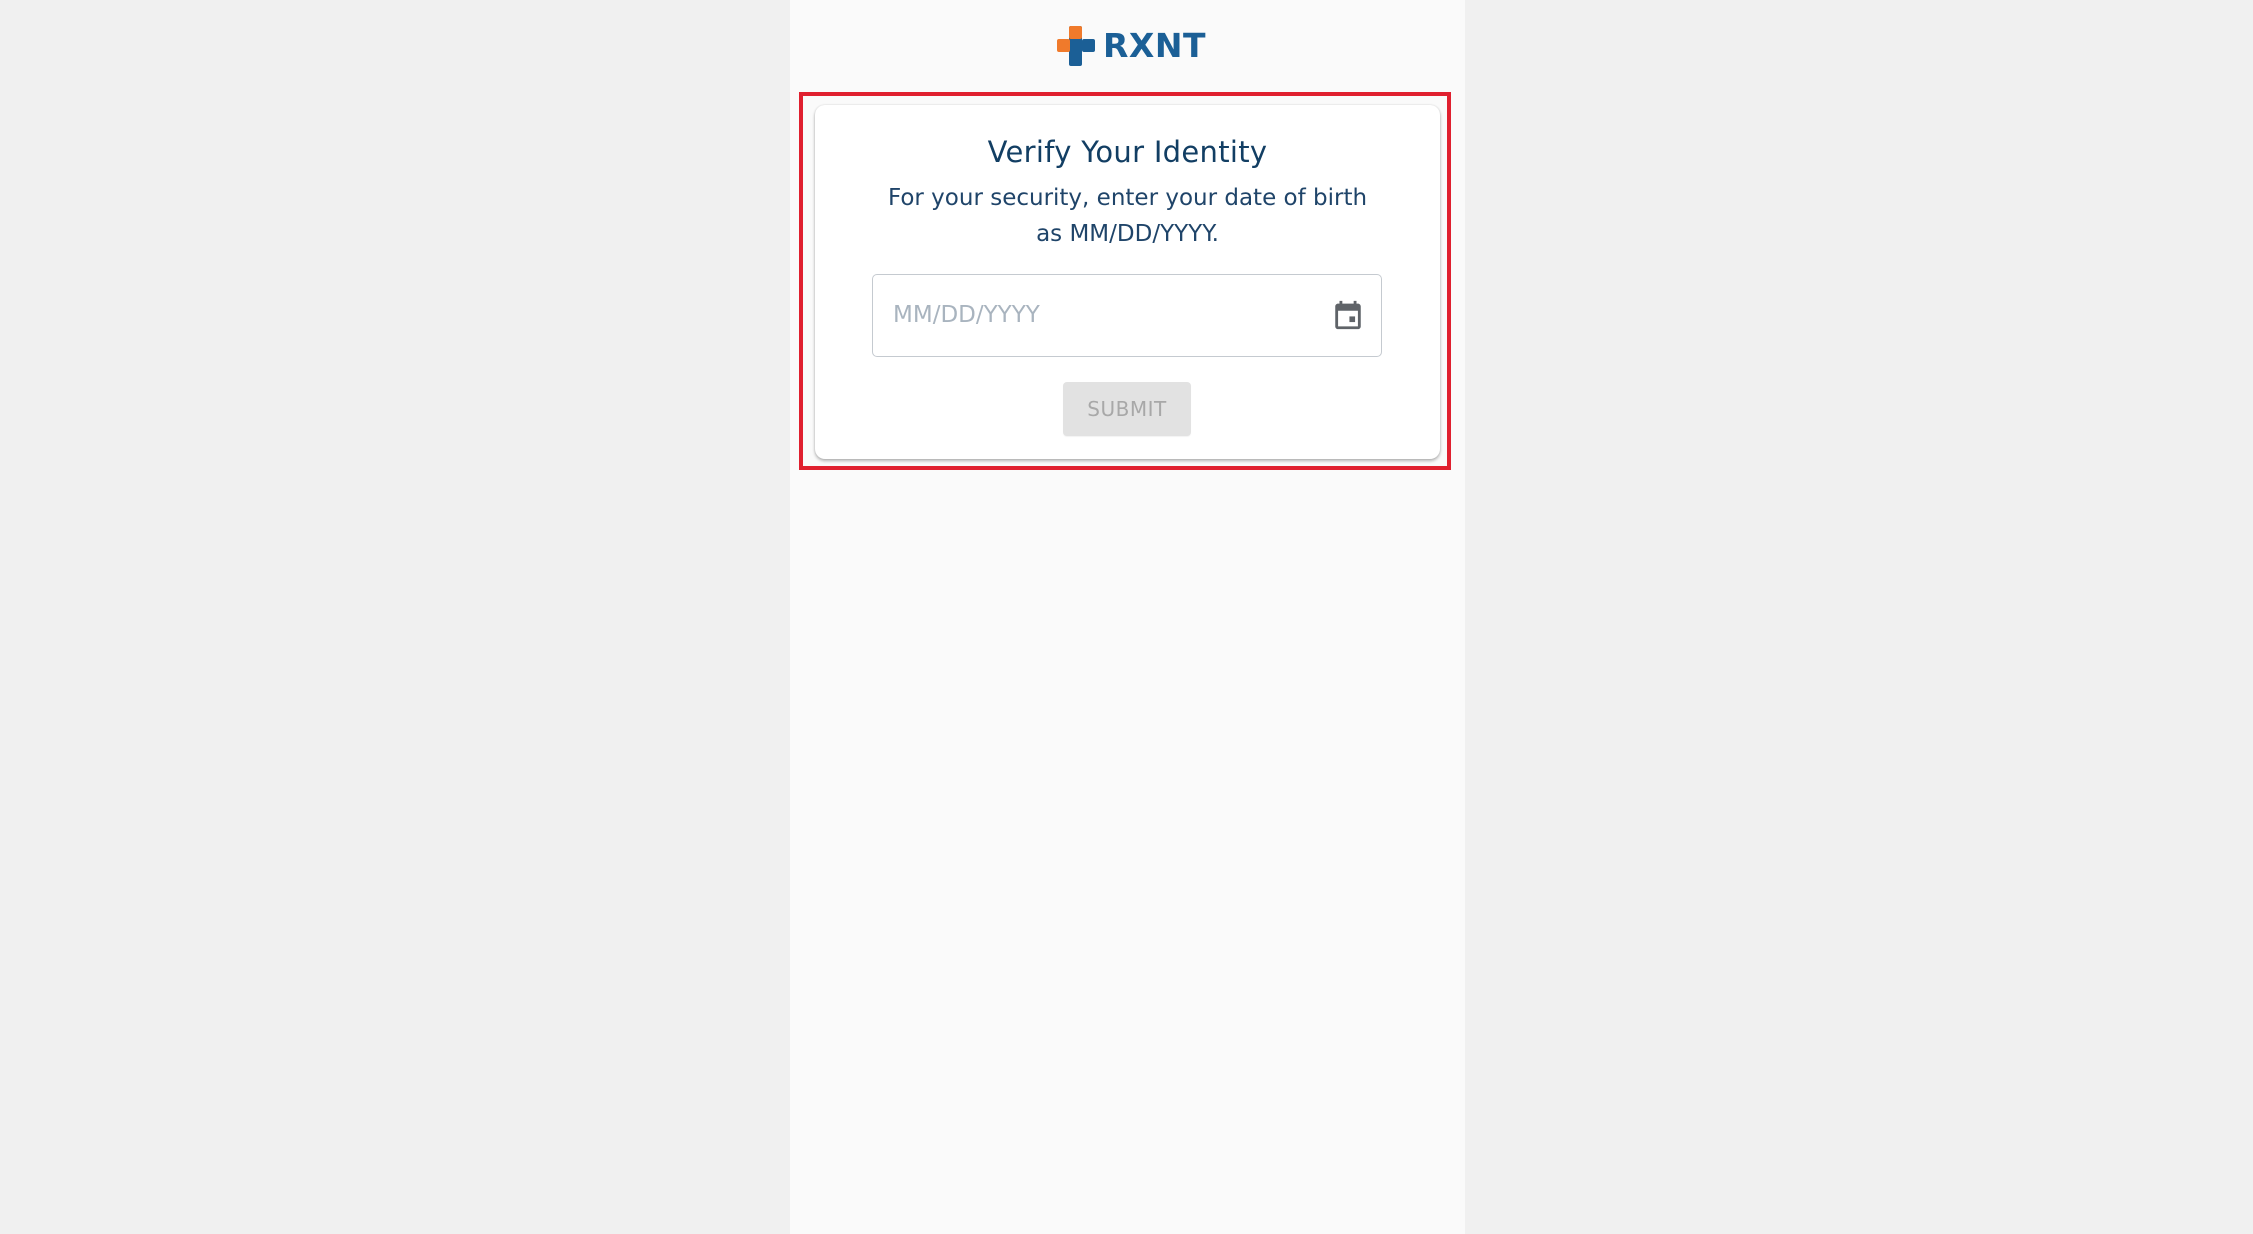 Image resolution: width=2253 pixels, height=1234 pixels. What do you see at coordinates (1154, 45) in the screenshot?
I see `brand-name: RXNT` at bounding box center [1154, 45].